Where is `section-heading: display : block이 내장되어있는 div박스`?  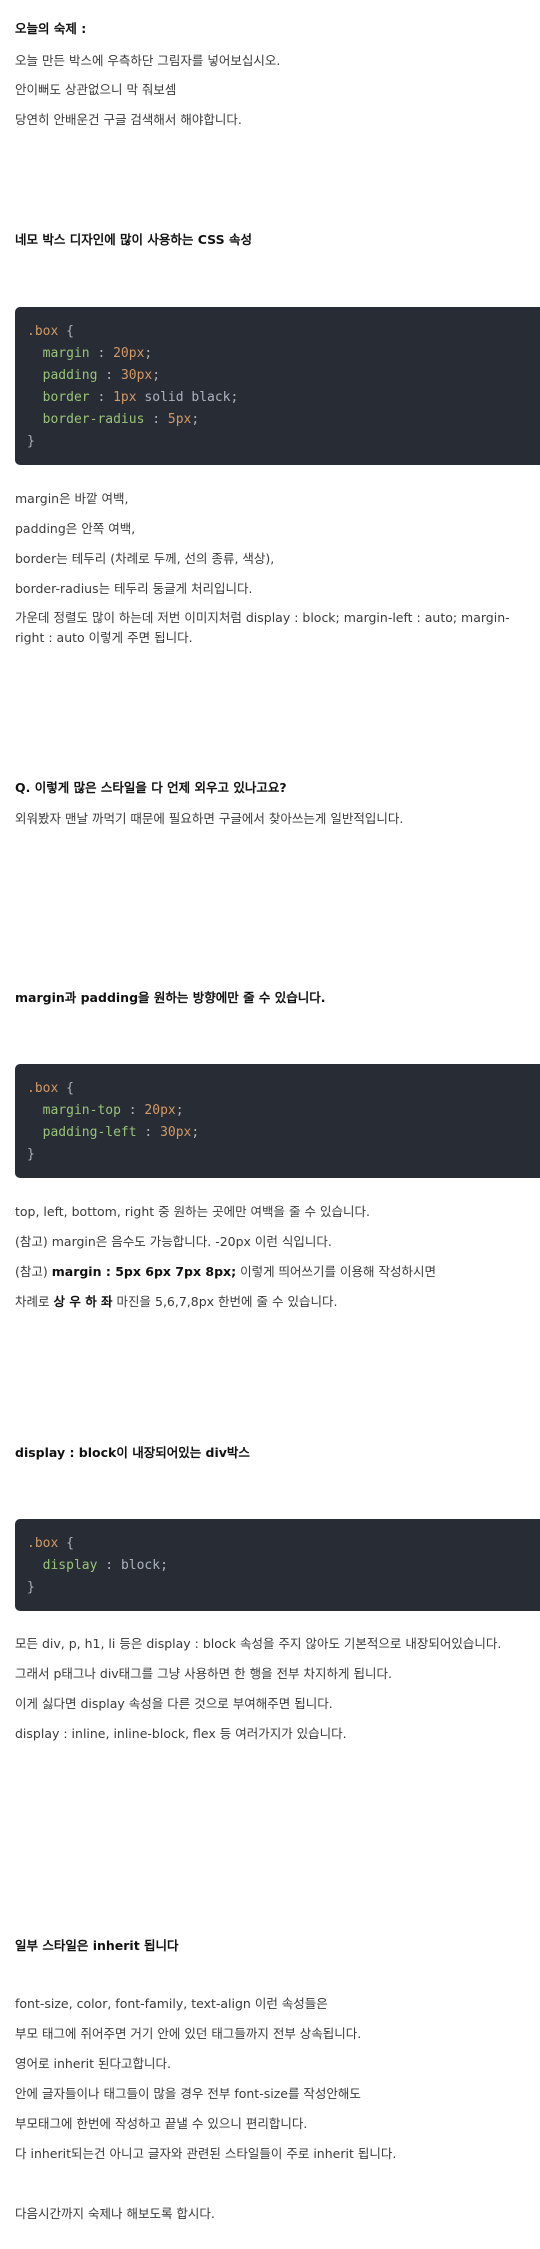 section-heading: display : block이 내장되어있는 div박스 is located at coordinates (132, 1452).